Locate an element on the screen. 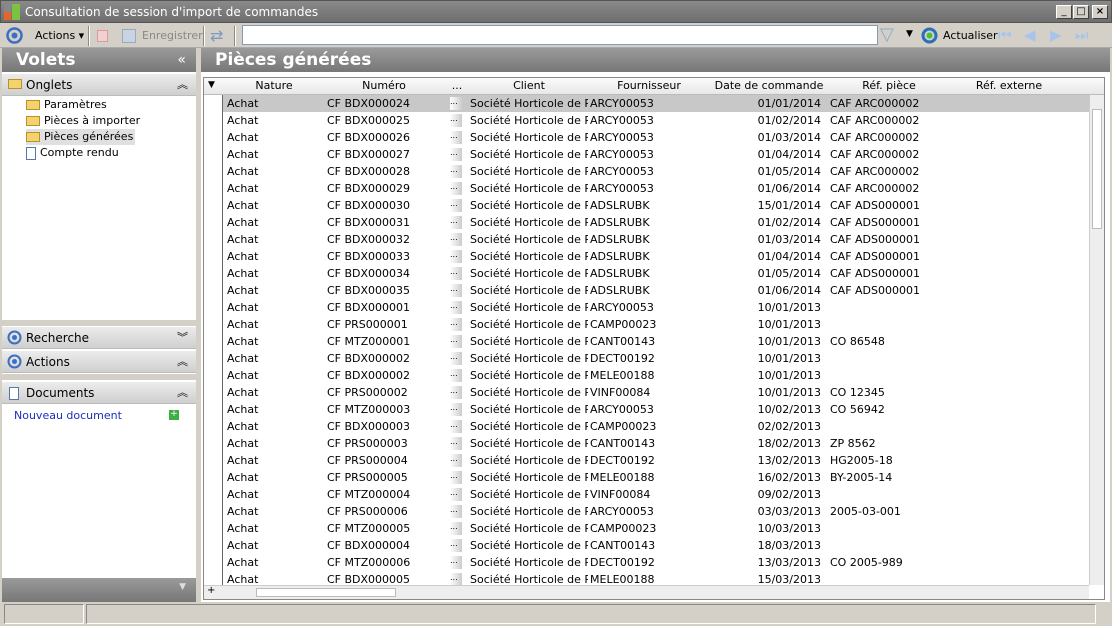  vertical-scrollbar is located at coordinates (1096, 340).